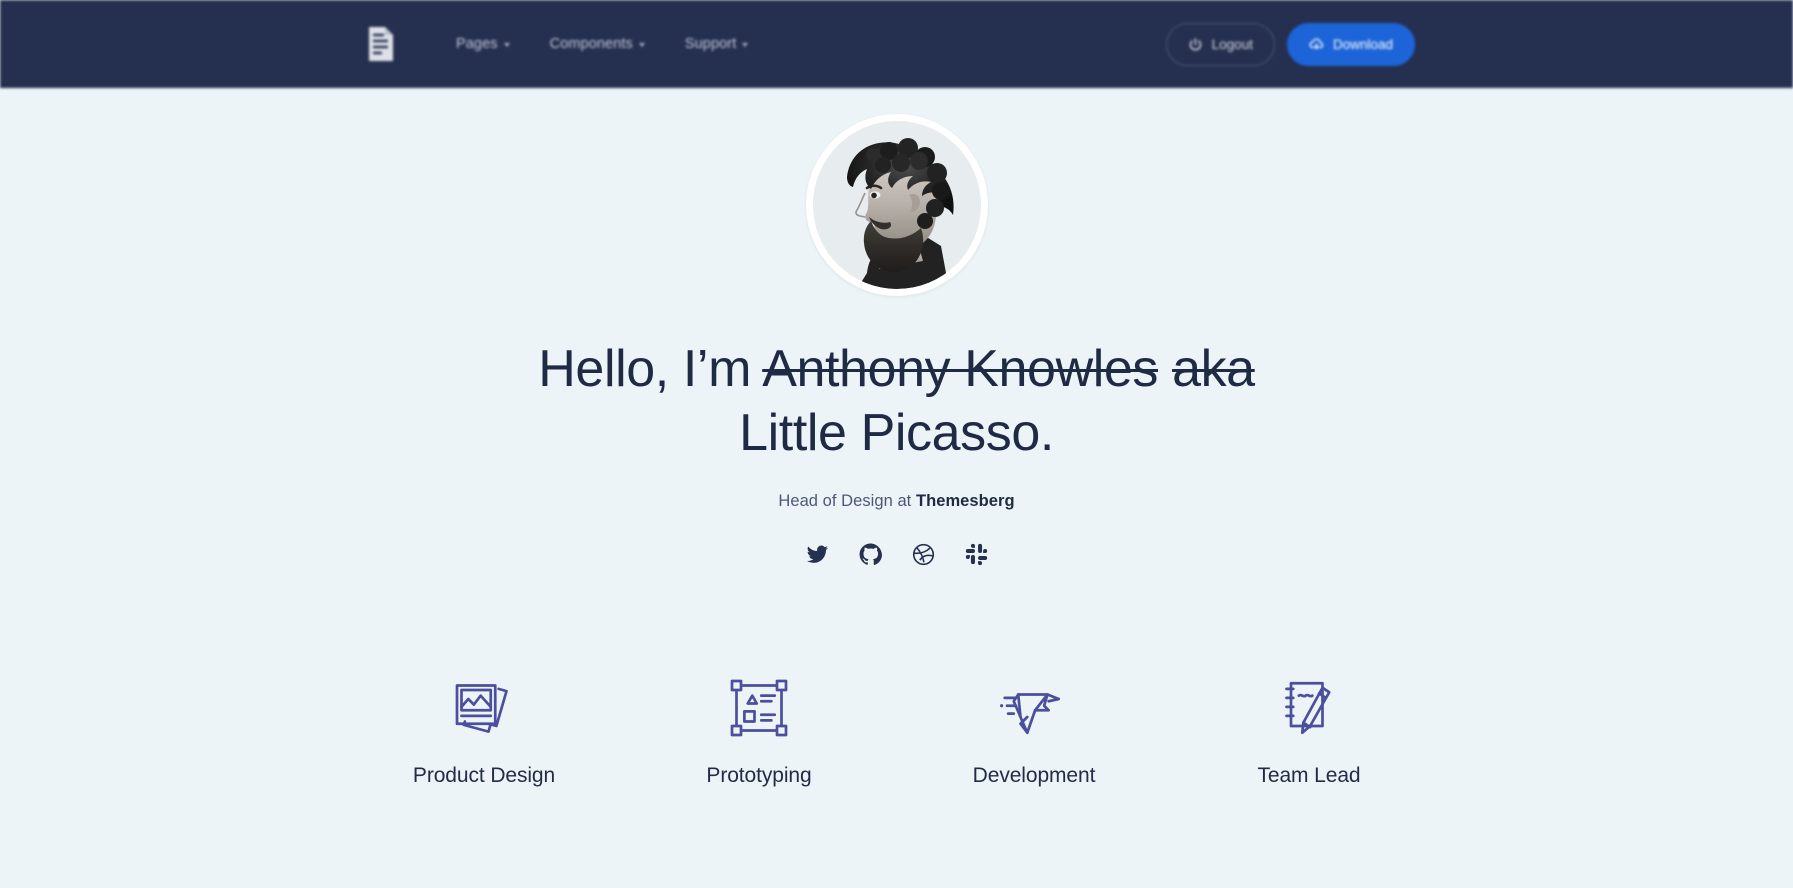  Describe the element at coordinates (1034, 708) in the screenshot. I see `origami-bird-icon` at that location.